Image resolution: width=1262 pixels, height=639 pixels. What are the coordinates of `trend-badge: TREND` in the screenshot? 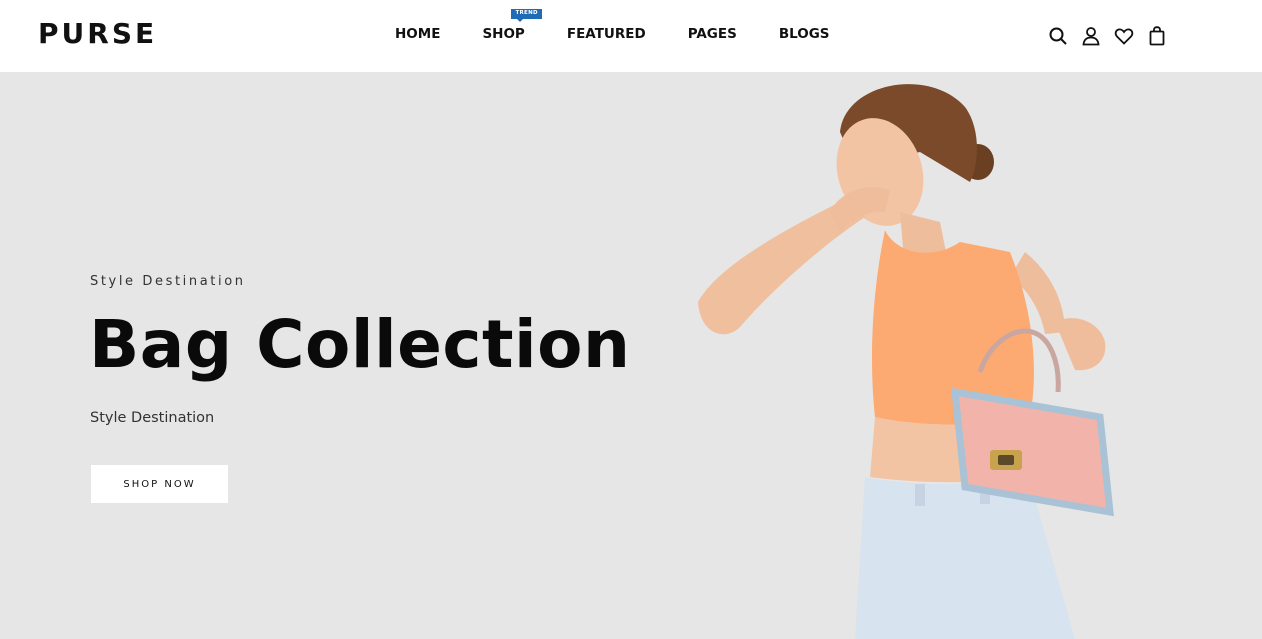 It's located at (526, 15).